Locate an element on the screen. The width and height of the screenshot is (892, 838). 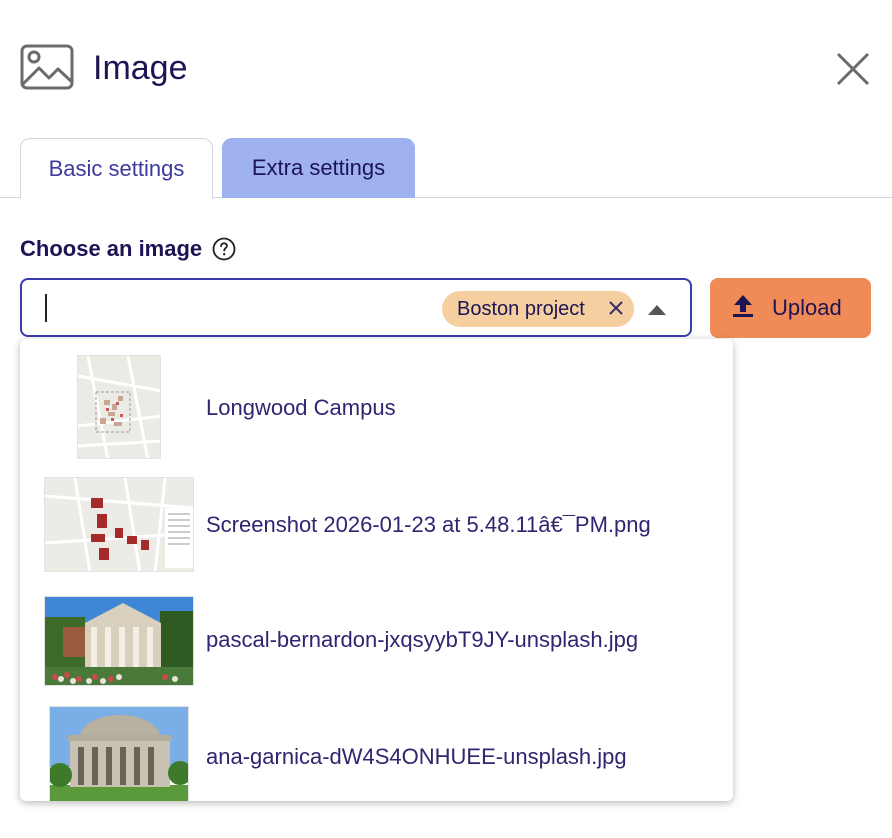
building-photo-thumbnail is located at coordinates (119, 641).